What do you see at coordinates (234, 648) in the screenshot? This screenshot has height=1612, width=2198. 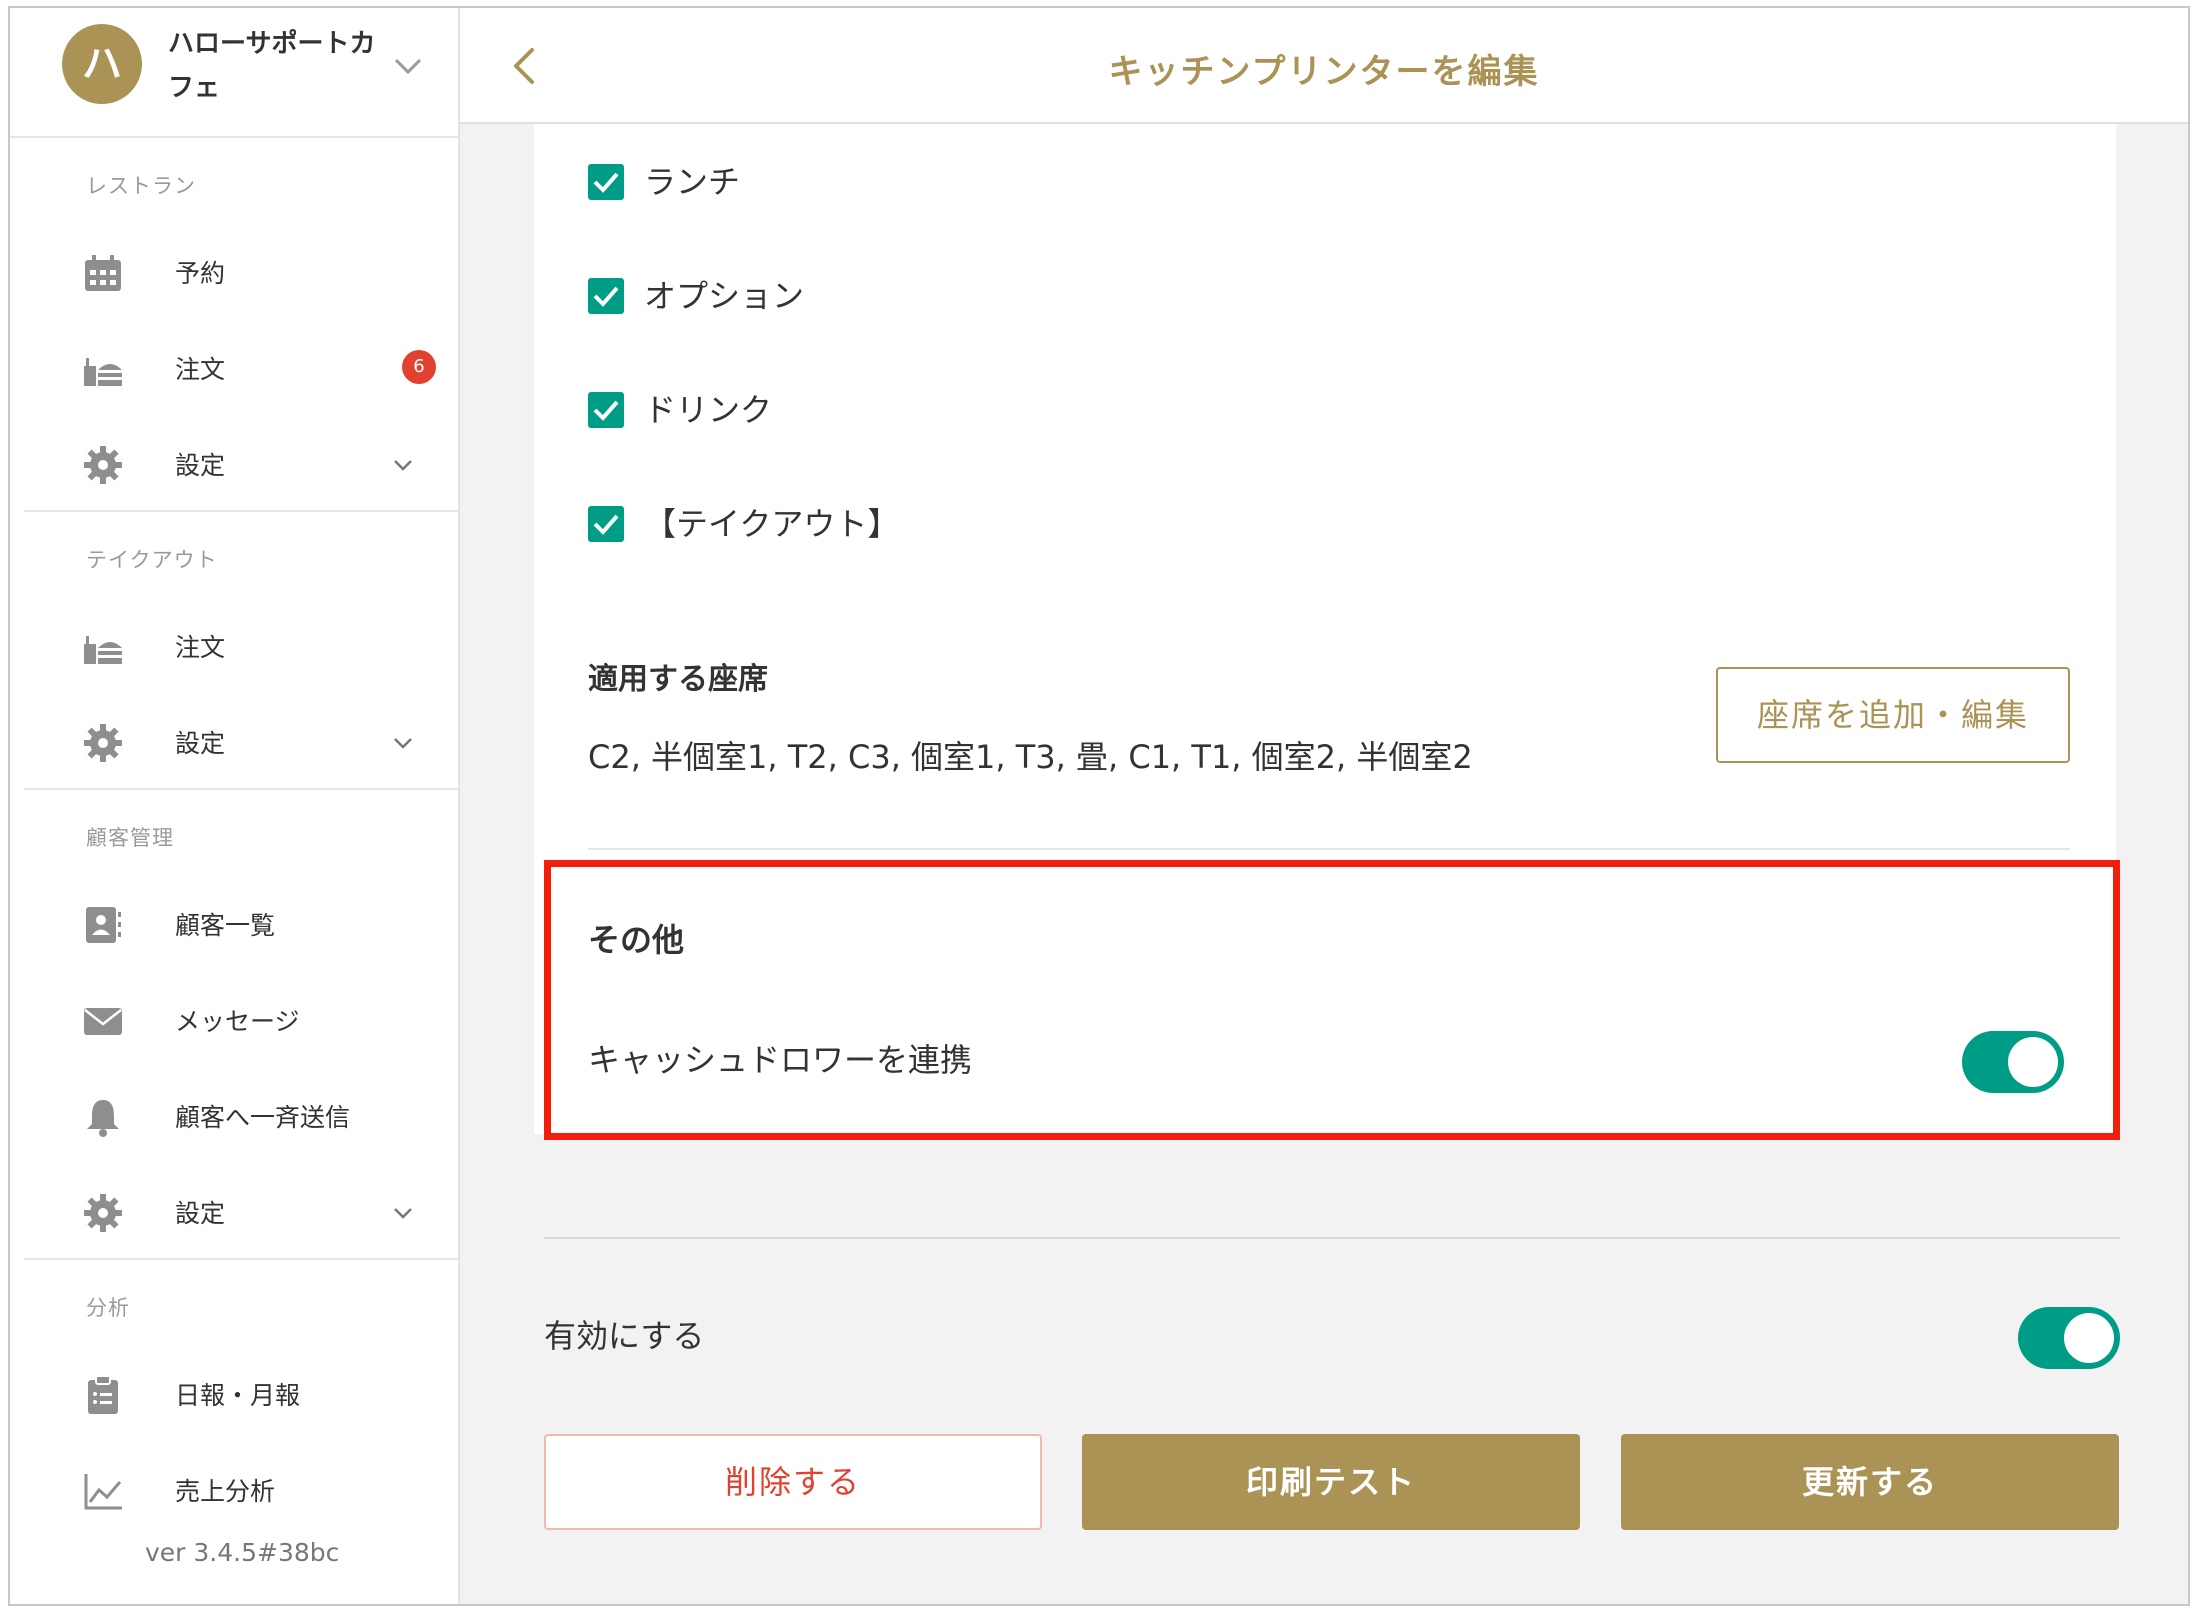 I see `sidebar-item-takeout-orders: 注文` at bounding box center [234, 648].